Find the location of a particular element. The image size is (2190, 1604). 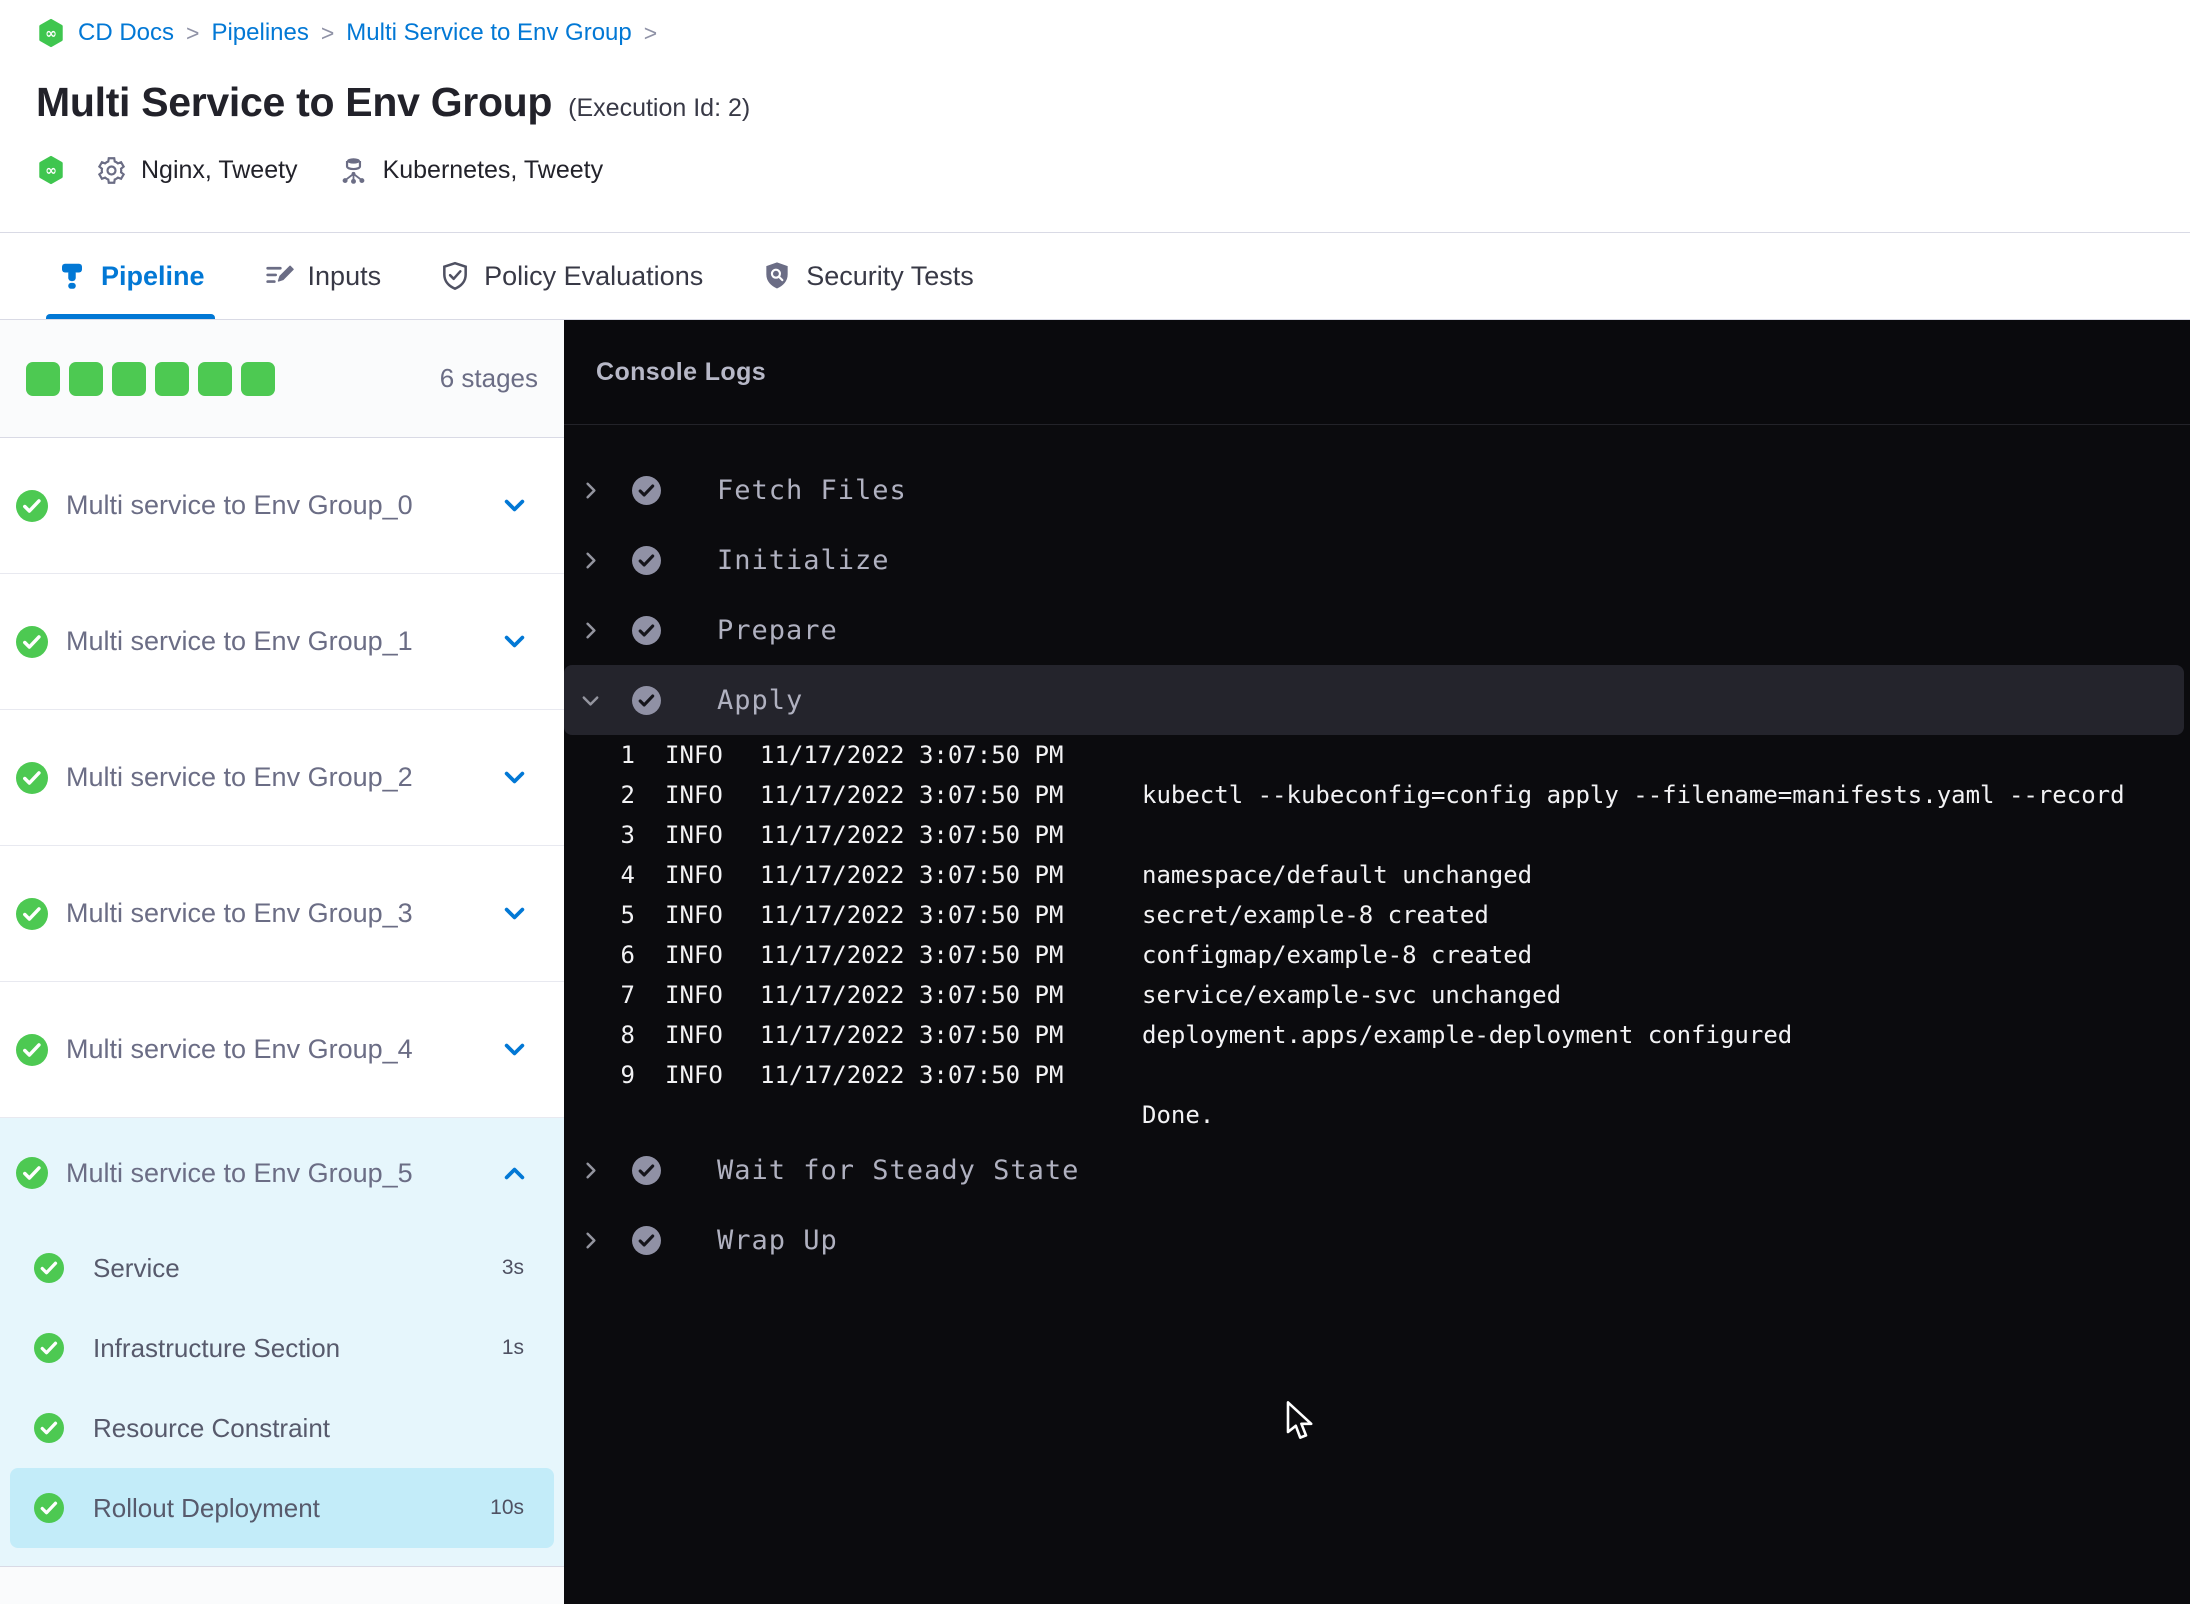

stage-label: Multi service to Env Group_2 is located at coordinates (239, 777).